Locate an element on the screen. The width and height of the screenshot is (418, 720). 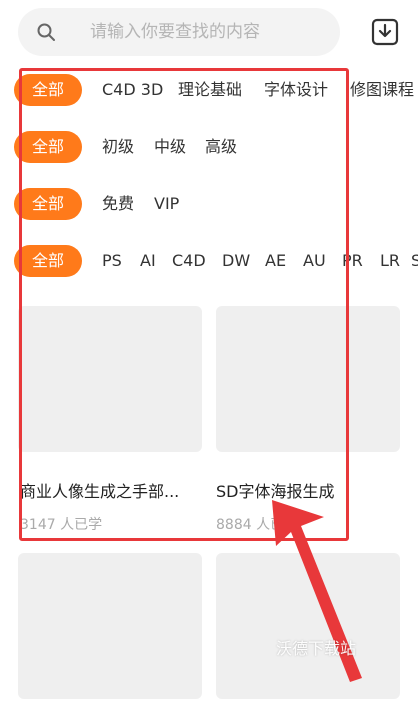
filter-option: C4D is located at coordinates (189, 261).